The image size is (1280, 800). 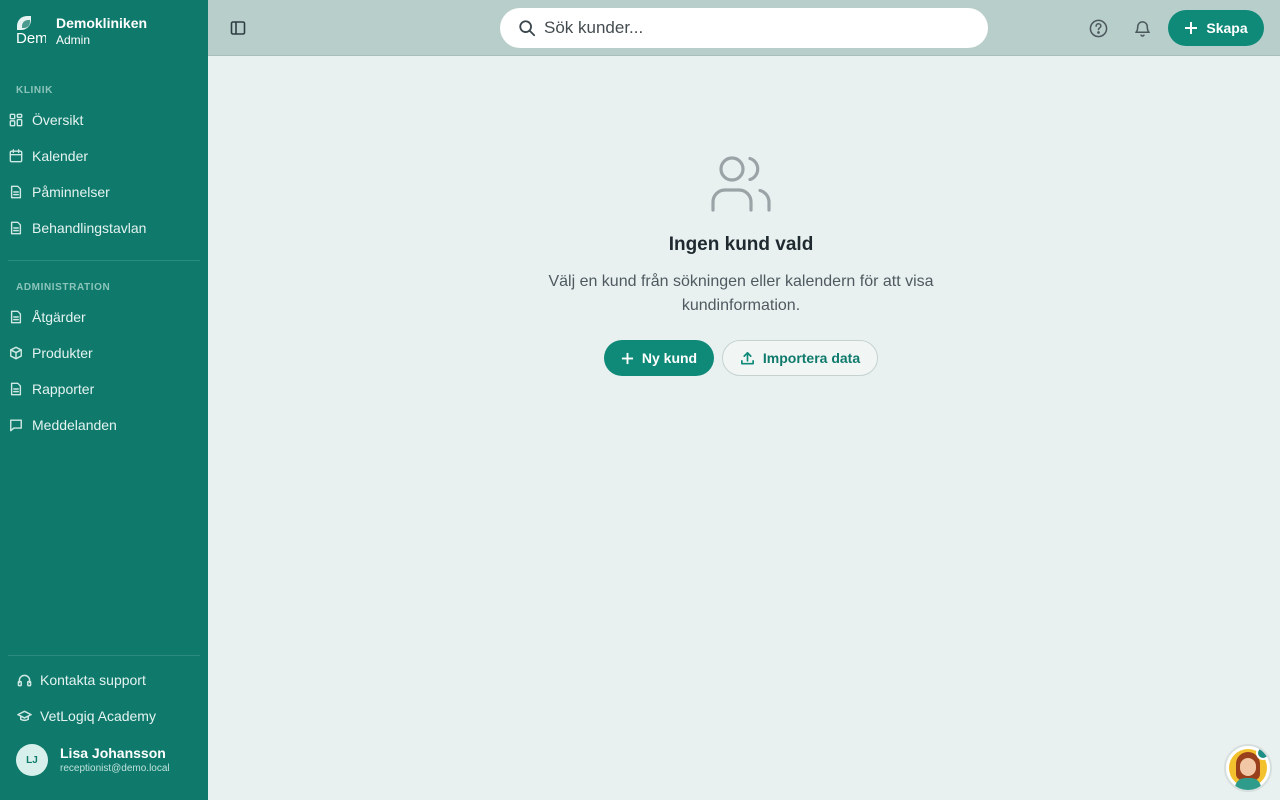 I want to click on section-label-administration: ADMINISTRATION, so click(x=63, y=287).